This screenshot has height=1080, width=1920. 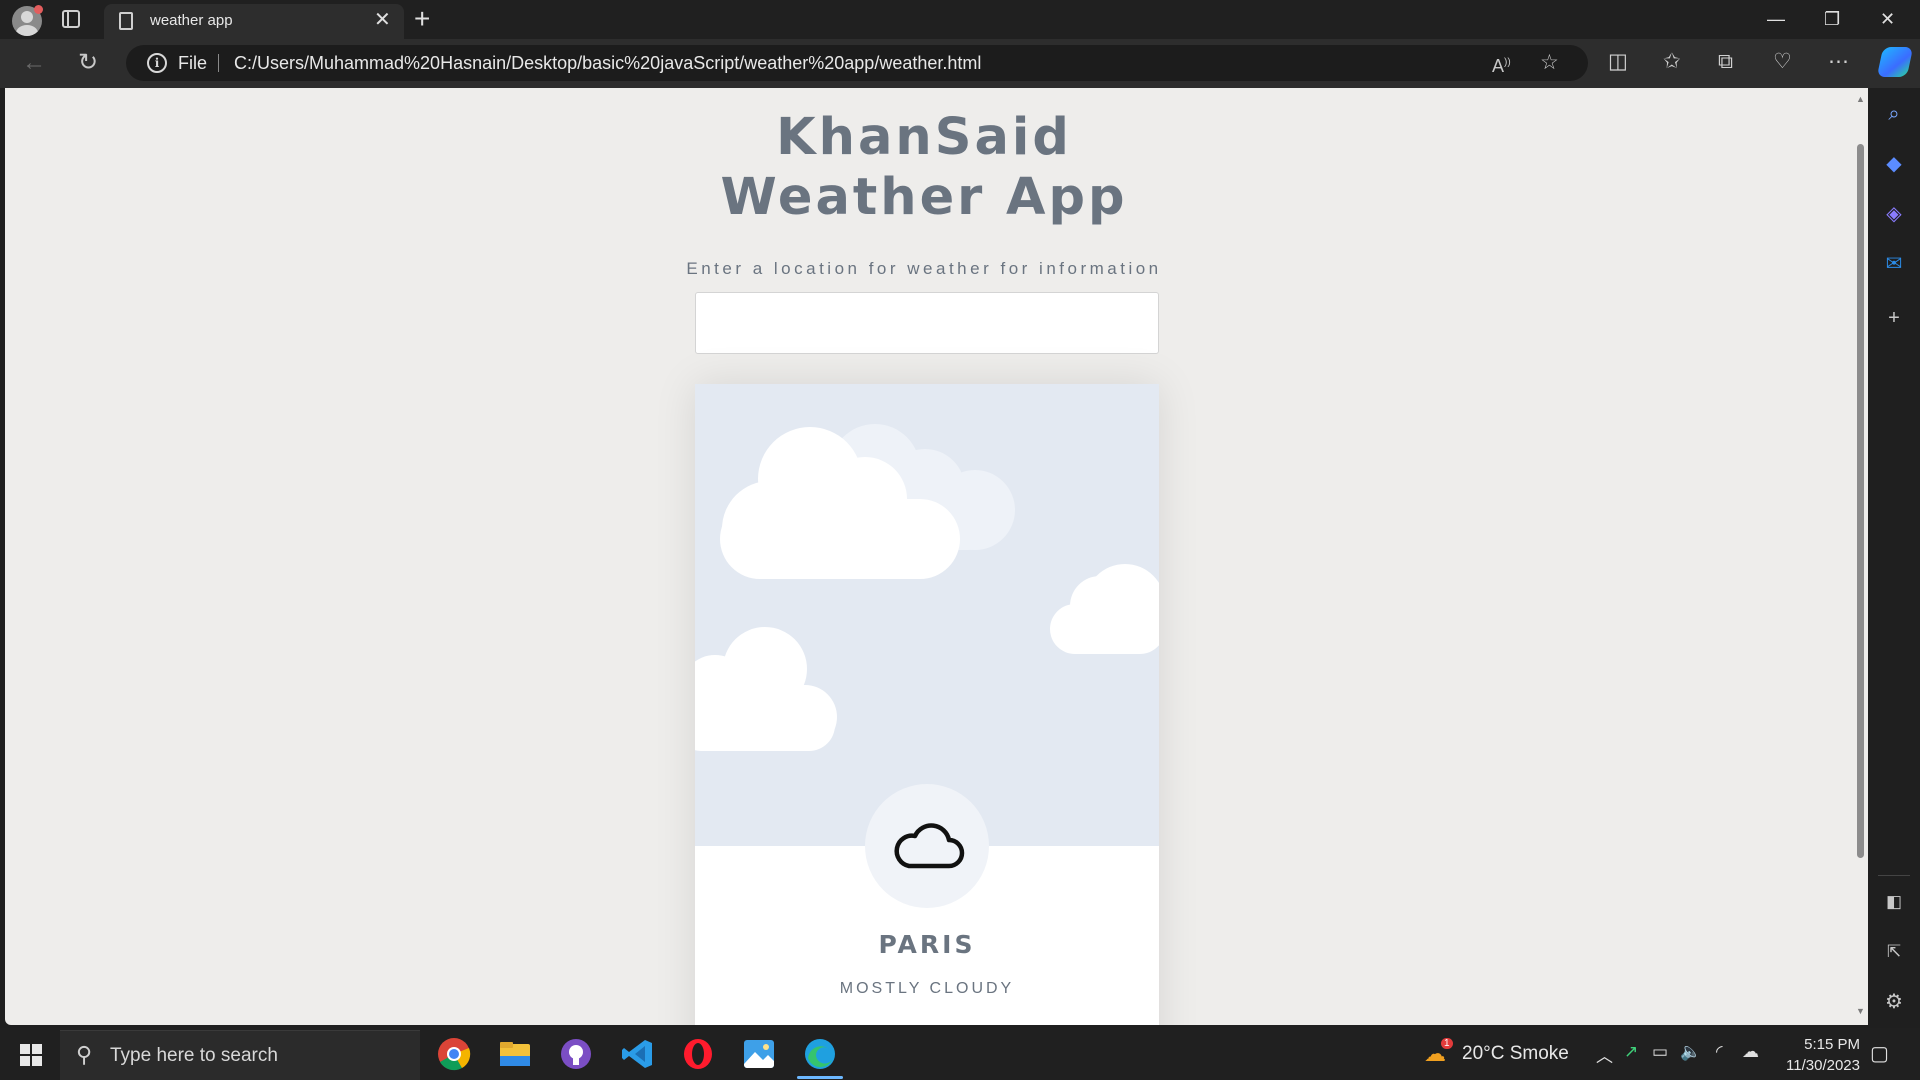 I want to click on performance-icon: ↗, so click(x=1631, y=1052).